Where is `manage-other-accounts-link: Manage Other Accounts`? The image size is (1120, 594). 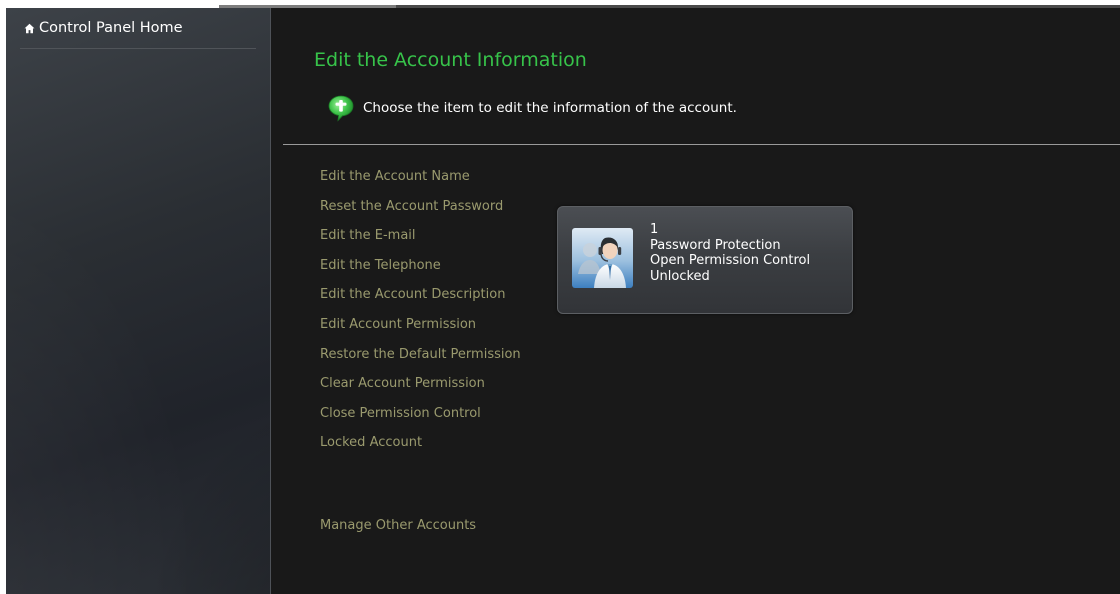
manage-other-accounts-link: Manage Other Accounts is located at coordinates (398, 525).